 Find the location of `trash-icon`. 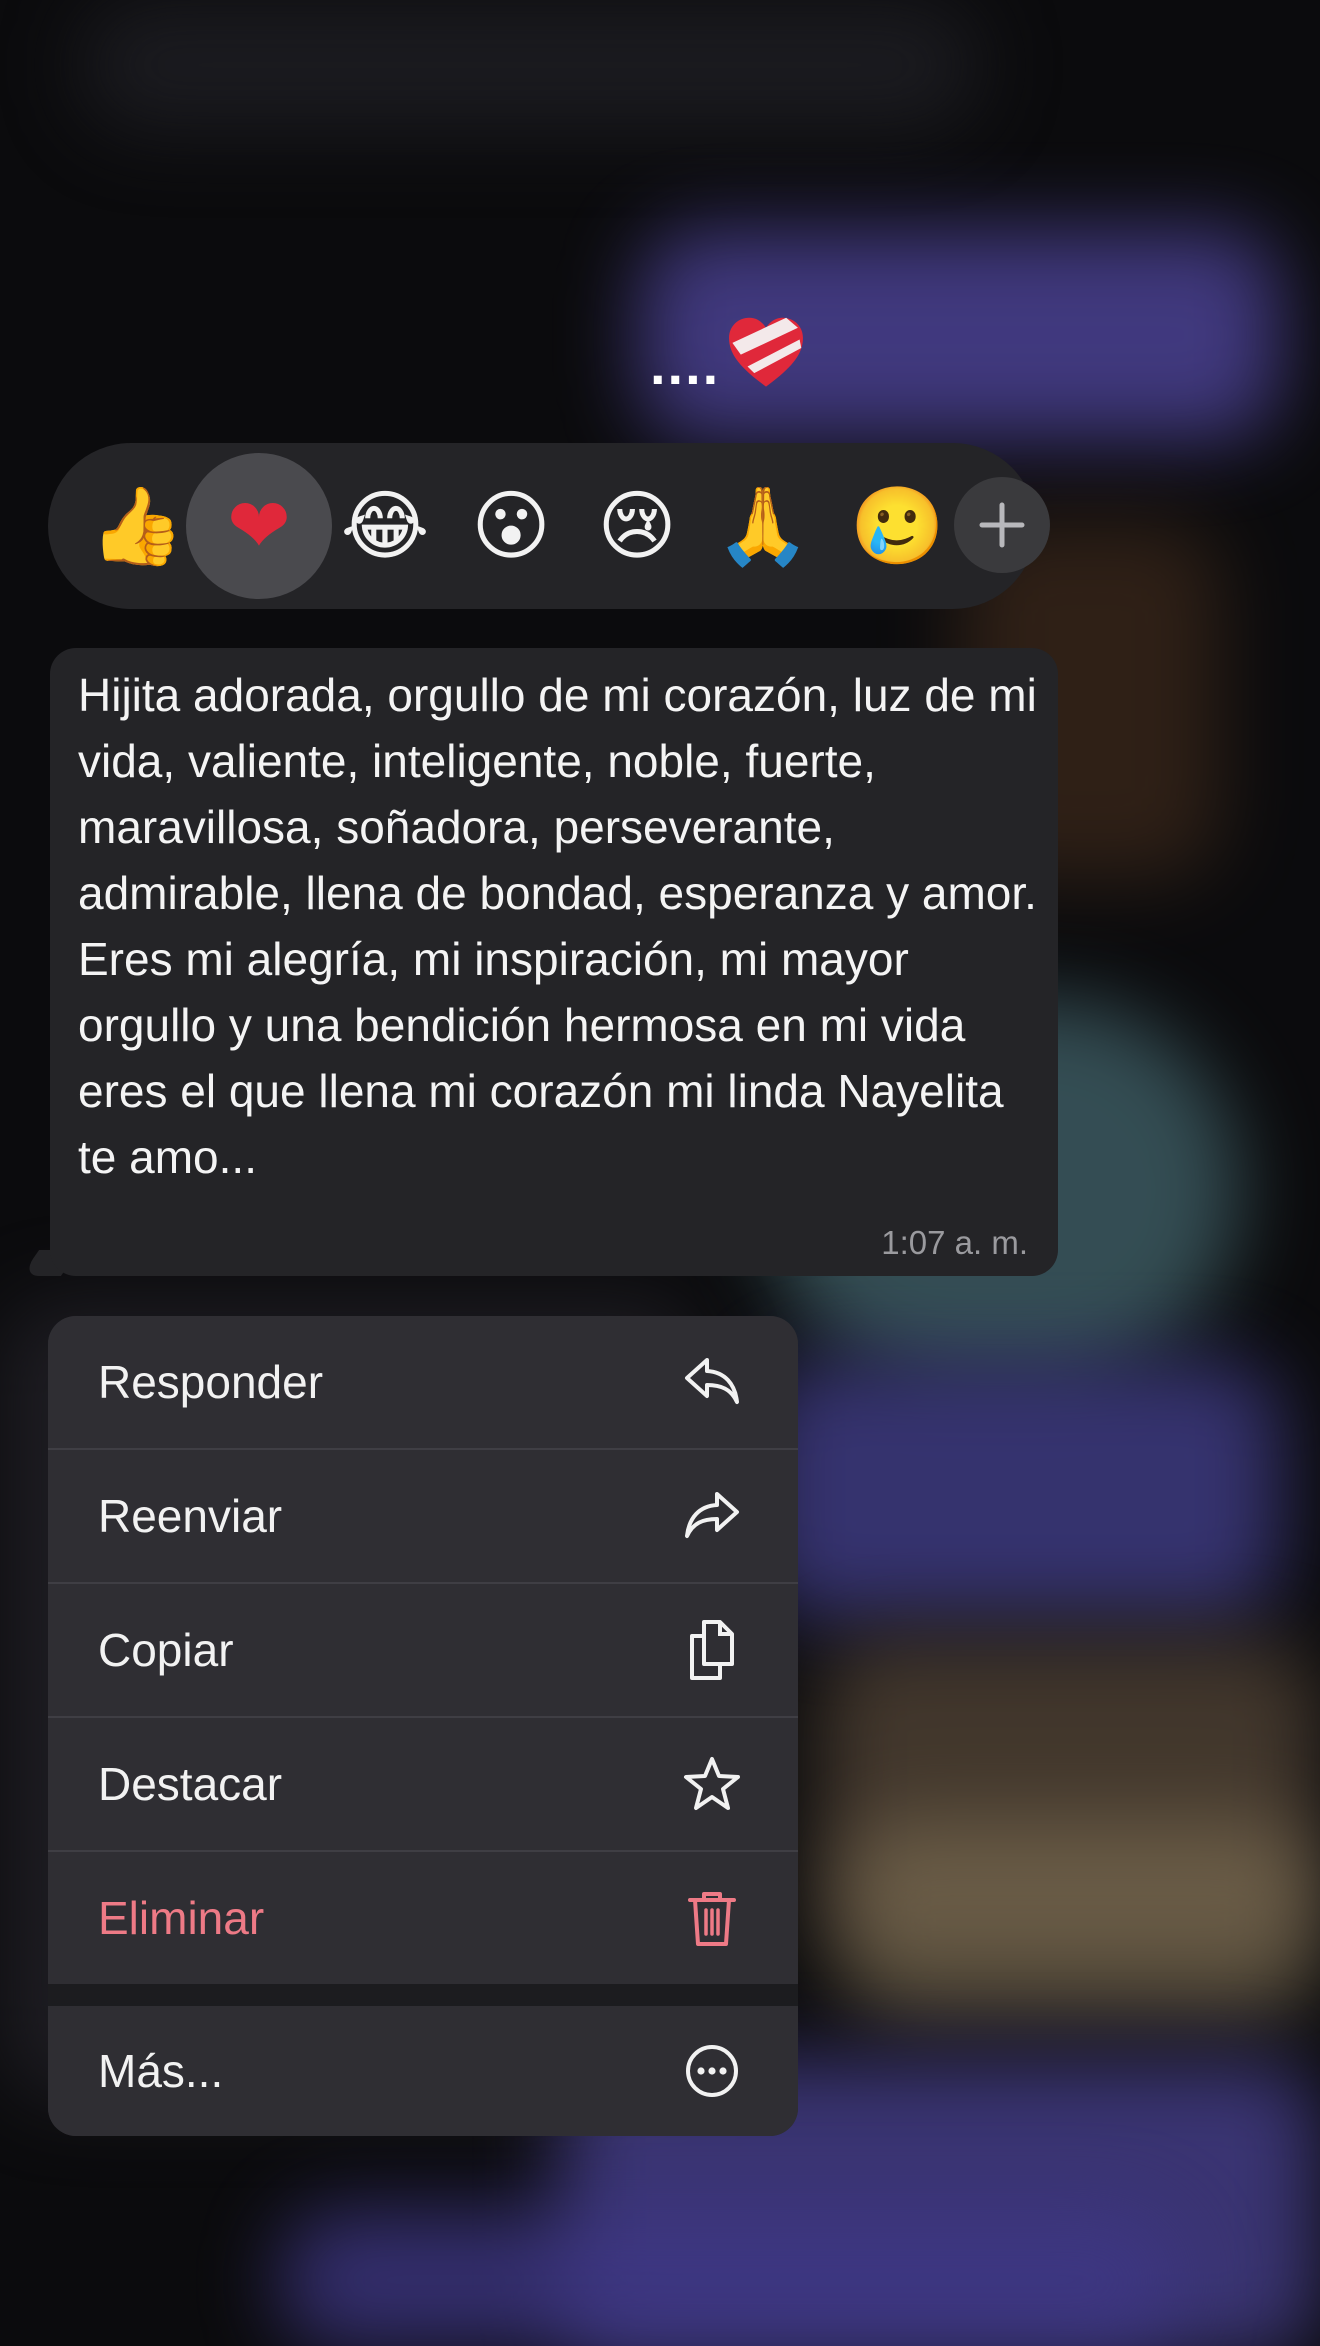

trash-icon is located at coordinates (712, 1918).